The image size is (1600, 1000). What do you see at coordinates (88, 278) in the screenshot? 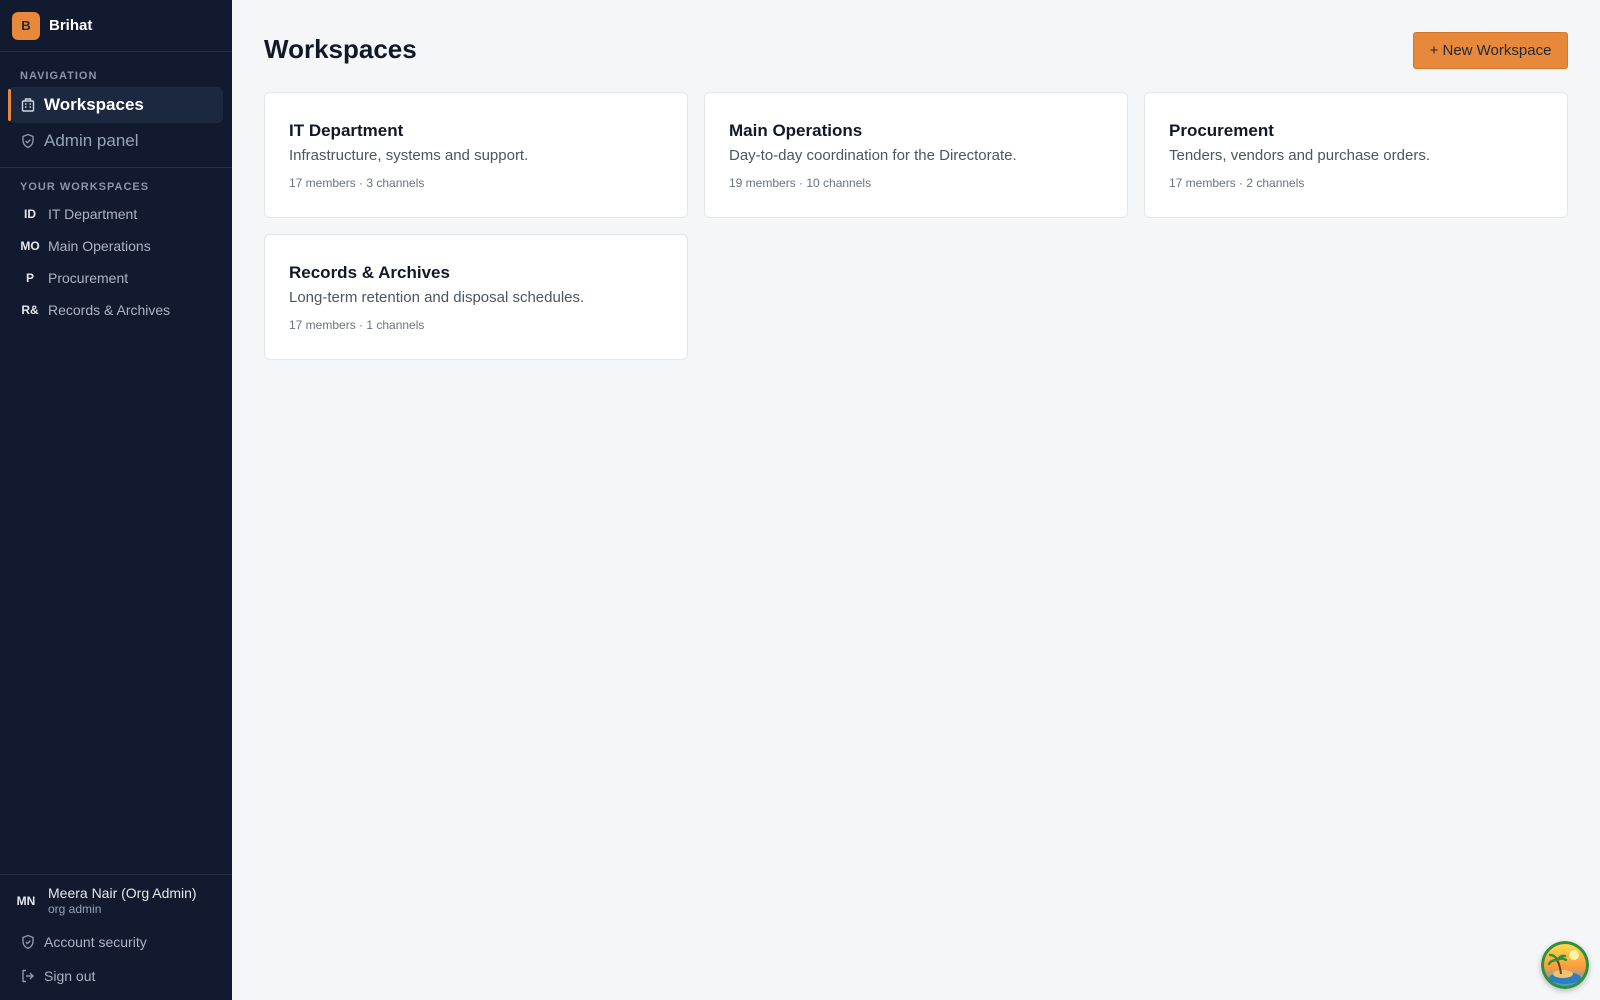
I see `workspace-label: Procurement` at bounding box center [88, 278].